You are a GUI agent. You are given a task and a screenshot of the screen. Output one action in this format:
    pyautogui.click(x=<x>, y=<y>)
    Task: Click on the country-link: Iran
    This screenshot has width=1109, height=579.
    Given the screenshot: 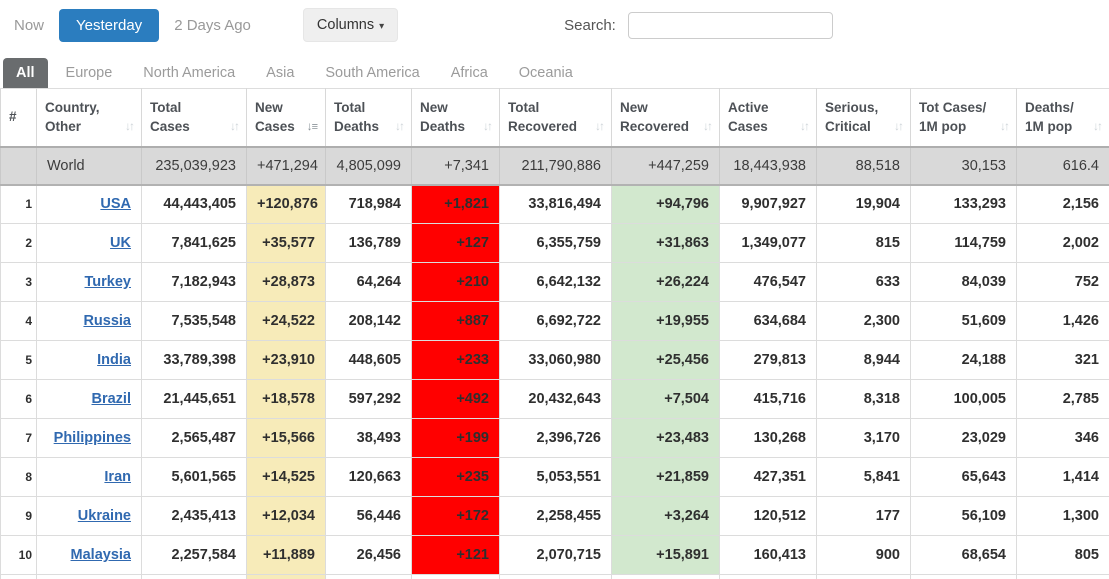 What is the action you would take?
    pyautogui.click(x=117, y=477)
    